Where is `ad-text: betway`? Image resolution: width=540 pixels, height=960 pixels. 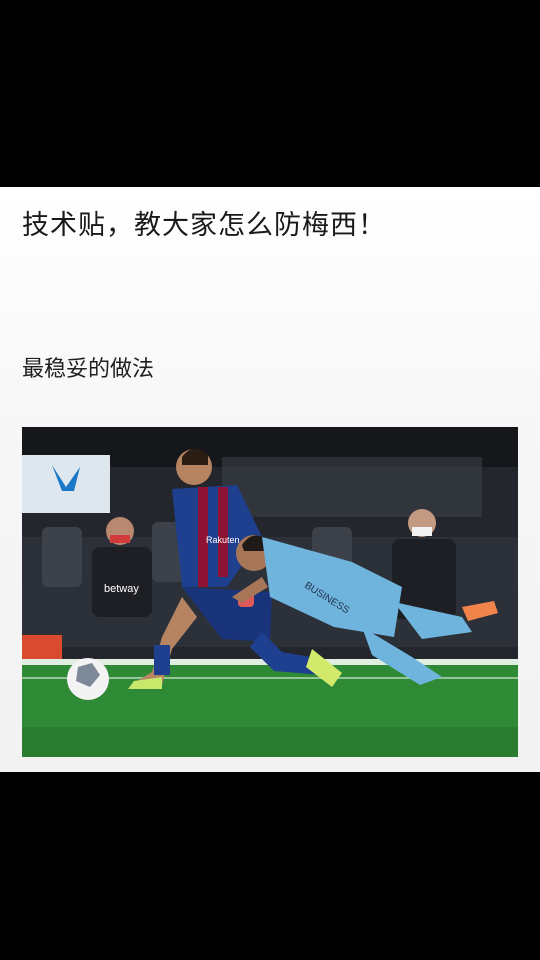
ad-text: betway is located at coordinates (121, 589).